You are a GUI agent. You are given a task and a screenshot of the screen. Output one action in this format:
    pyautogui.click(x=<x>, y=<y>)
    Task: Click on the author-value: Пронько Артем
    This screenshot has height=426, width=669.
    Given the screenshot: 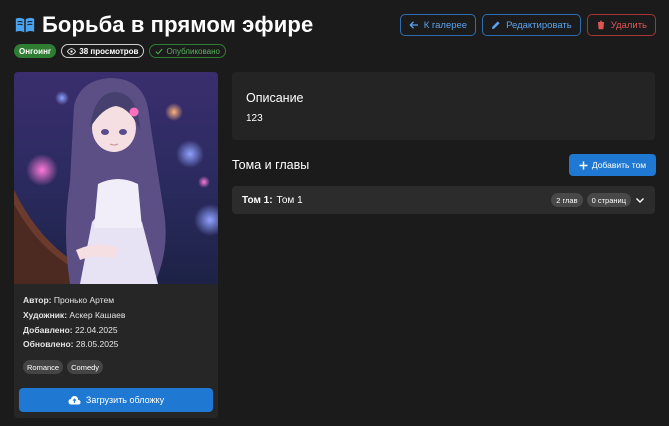 What is the action you would take?
    pyautogui.click(x=84, y=300)
    